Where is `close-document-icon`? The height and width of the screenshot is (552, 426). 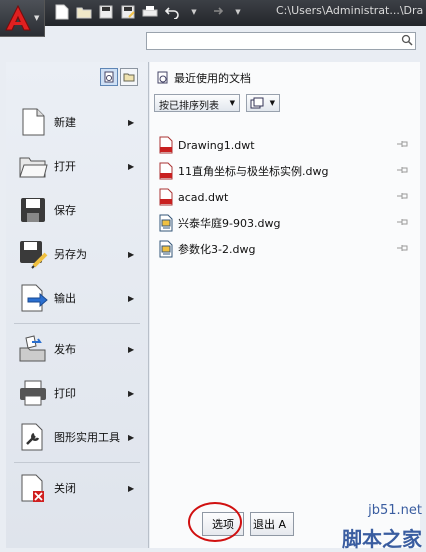 close-document-icon is located at coordinates (32, 488).